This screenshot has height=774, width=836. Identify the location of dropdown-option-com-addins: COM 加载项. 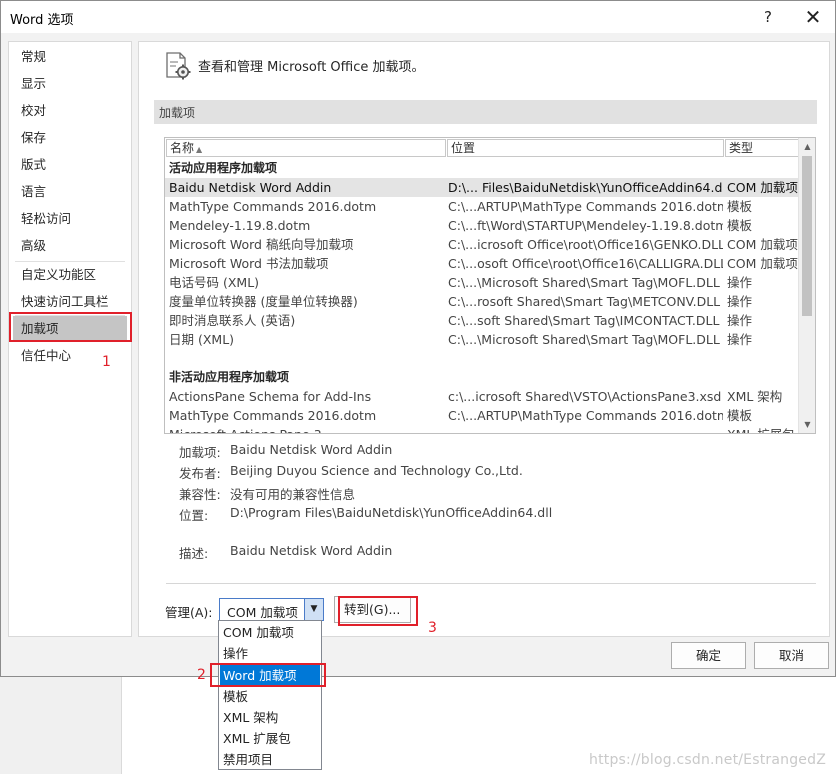
(270, 632).